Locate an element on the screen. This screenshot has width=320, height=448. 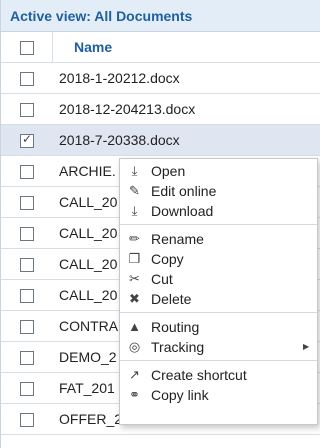
table-row: 2018-12-204213.docx is located at coordinates (160, 109).